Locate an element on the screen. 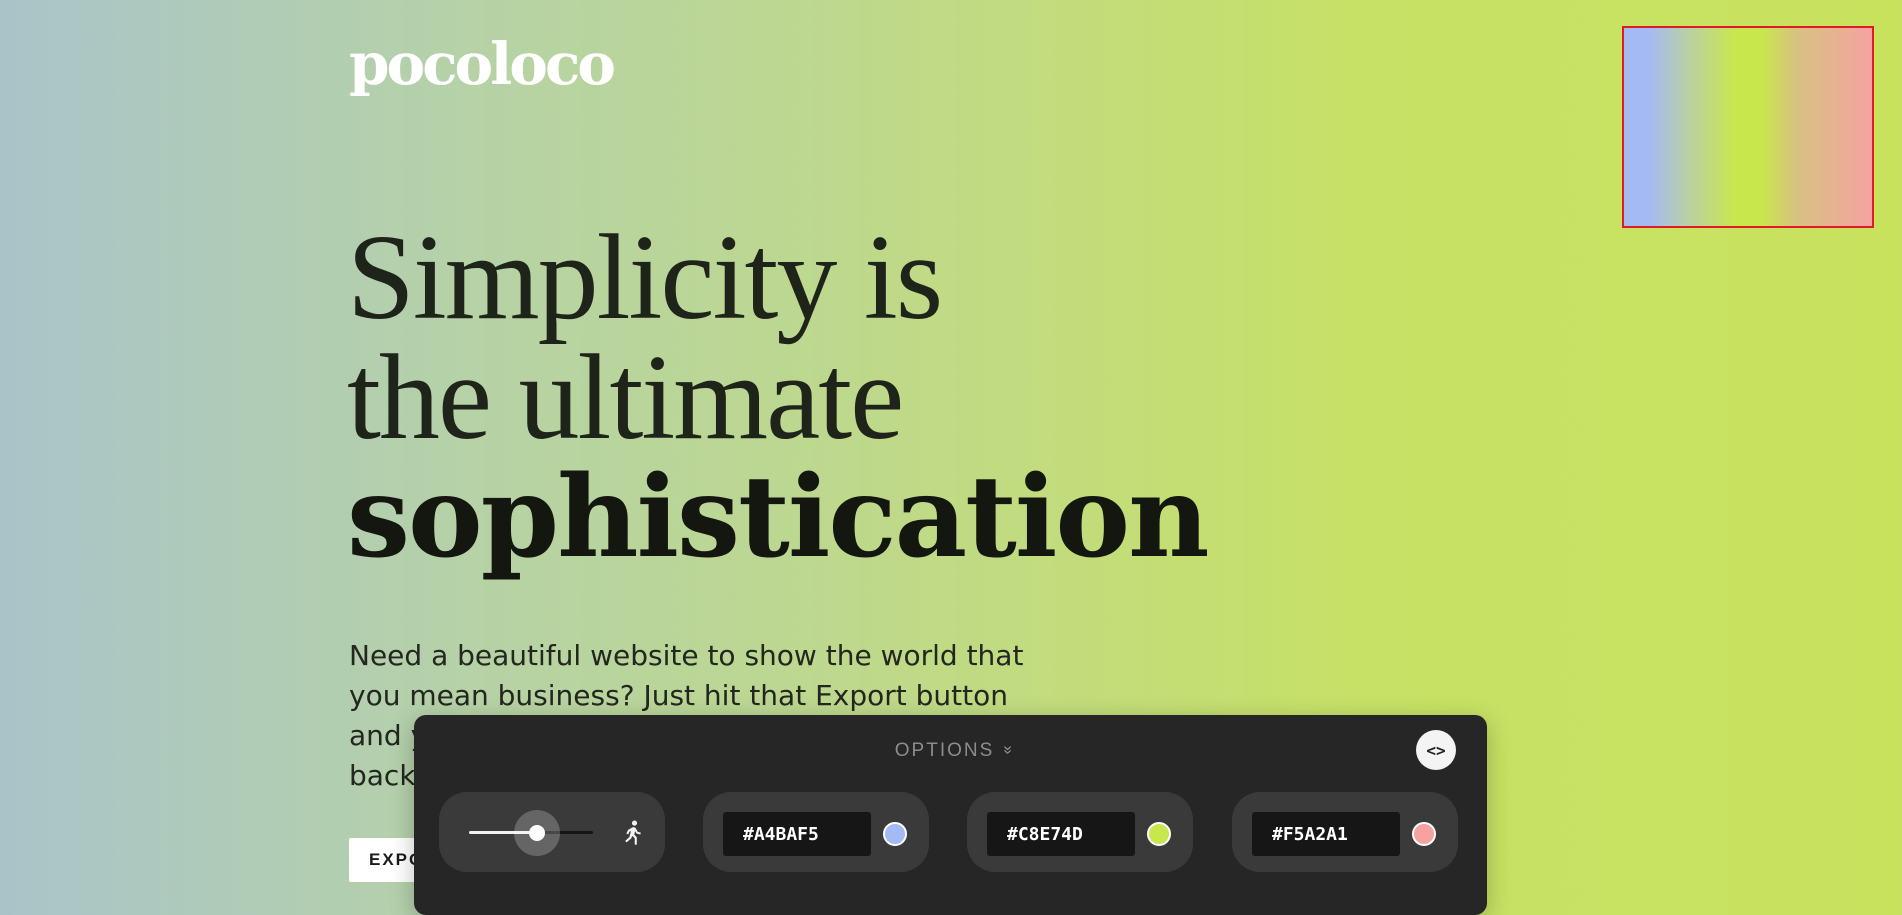  headline-line-2: the ultimate is located at coordinates (625, 397).